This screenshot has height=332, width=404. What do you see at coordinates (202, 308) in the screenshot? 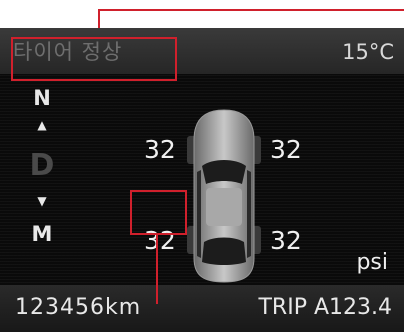
I see `trip-bar: 123456km TRIP A123.4` at bounding box center [202, 308].